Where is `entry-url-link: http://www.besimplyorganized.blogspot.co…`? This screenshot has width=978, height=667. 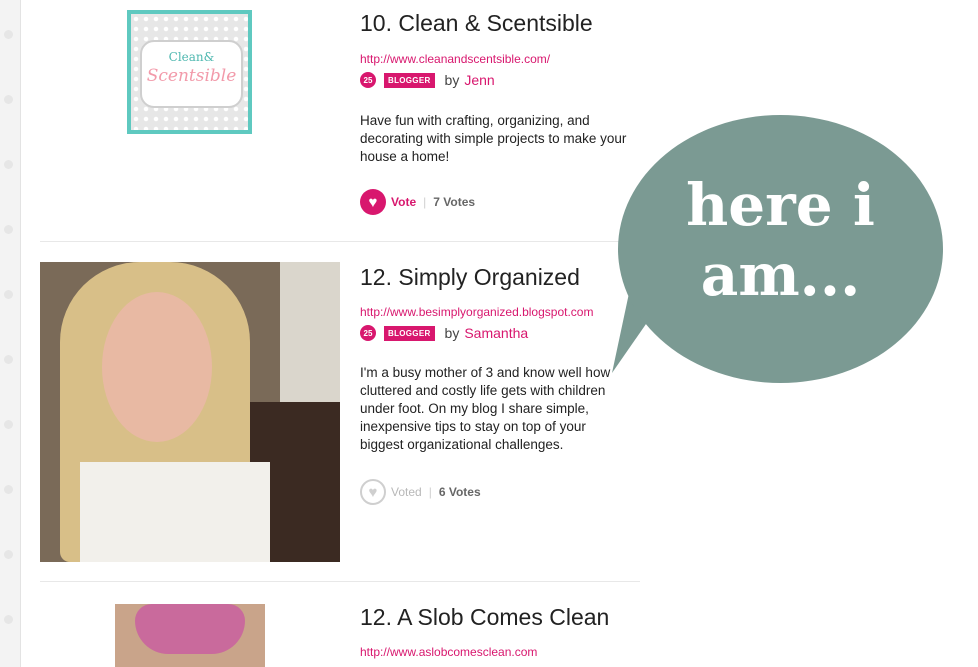 entry-url-link: http://www.besimplyorganized.blogspot.co… is located at coordinates (476, 312).